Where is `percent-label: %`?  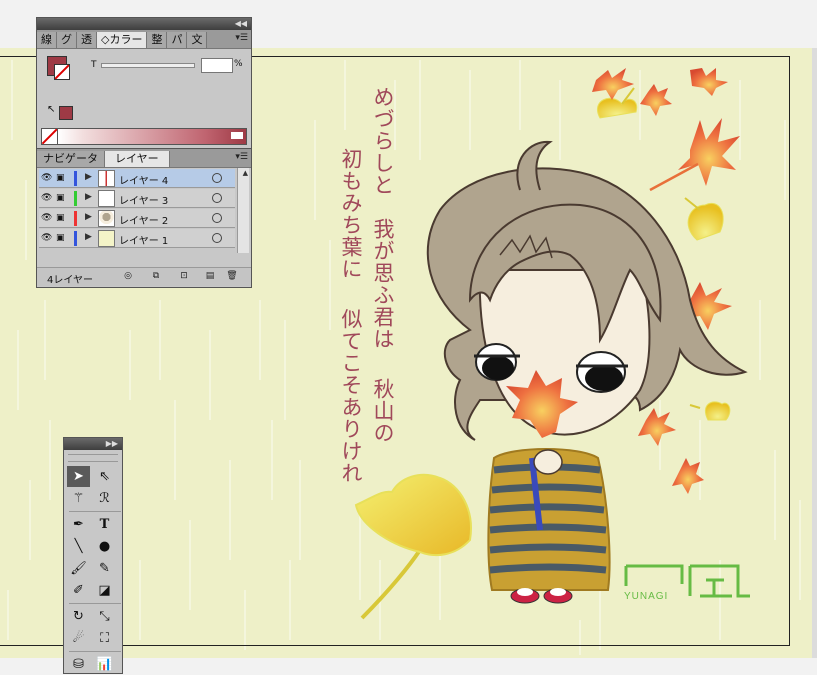 percent-label: % is located at coordinates (238, 64).